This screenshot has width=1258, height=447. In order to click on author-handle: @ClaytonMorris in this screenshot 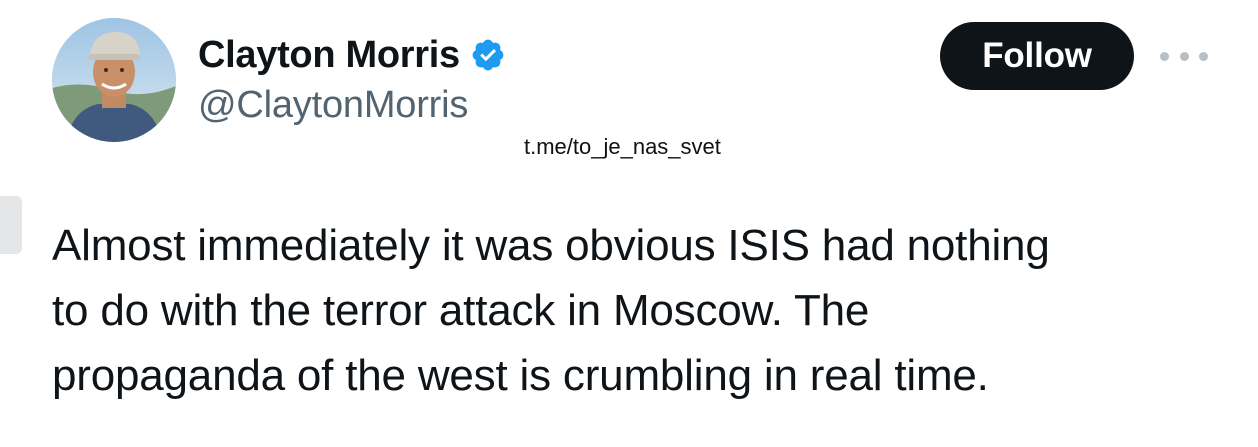, I will do `click(333, 105)`.